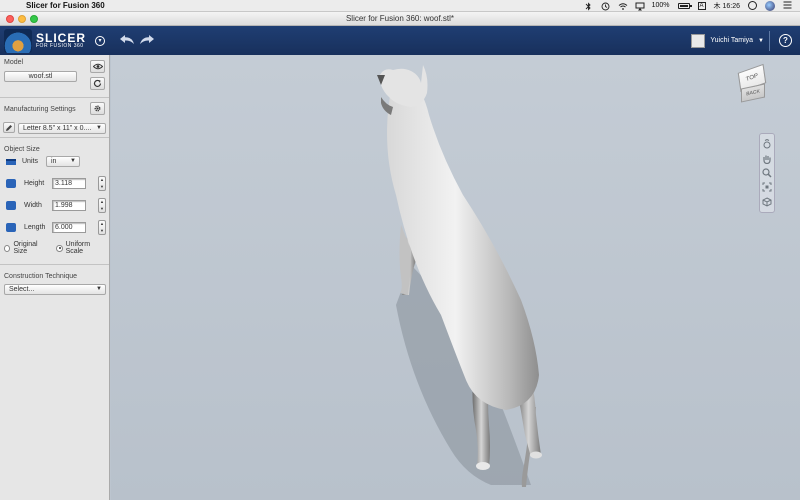  What do you see at coordinates (787, 6) in the screenshot?
I see `notification-center-icon` at bounding box center [787, 6].